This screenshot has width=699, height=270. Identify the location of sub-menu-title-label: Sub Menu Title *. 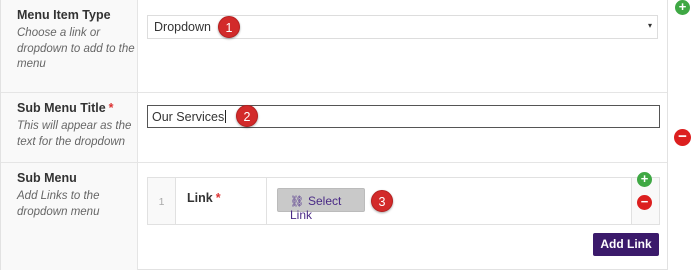
(77, 108).